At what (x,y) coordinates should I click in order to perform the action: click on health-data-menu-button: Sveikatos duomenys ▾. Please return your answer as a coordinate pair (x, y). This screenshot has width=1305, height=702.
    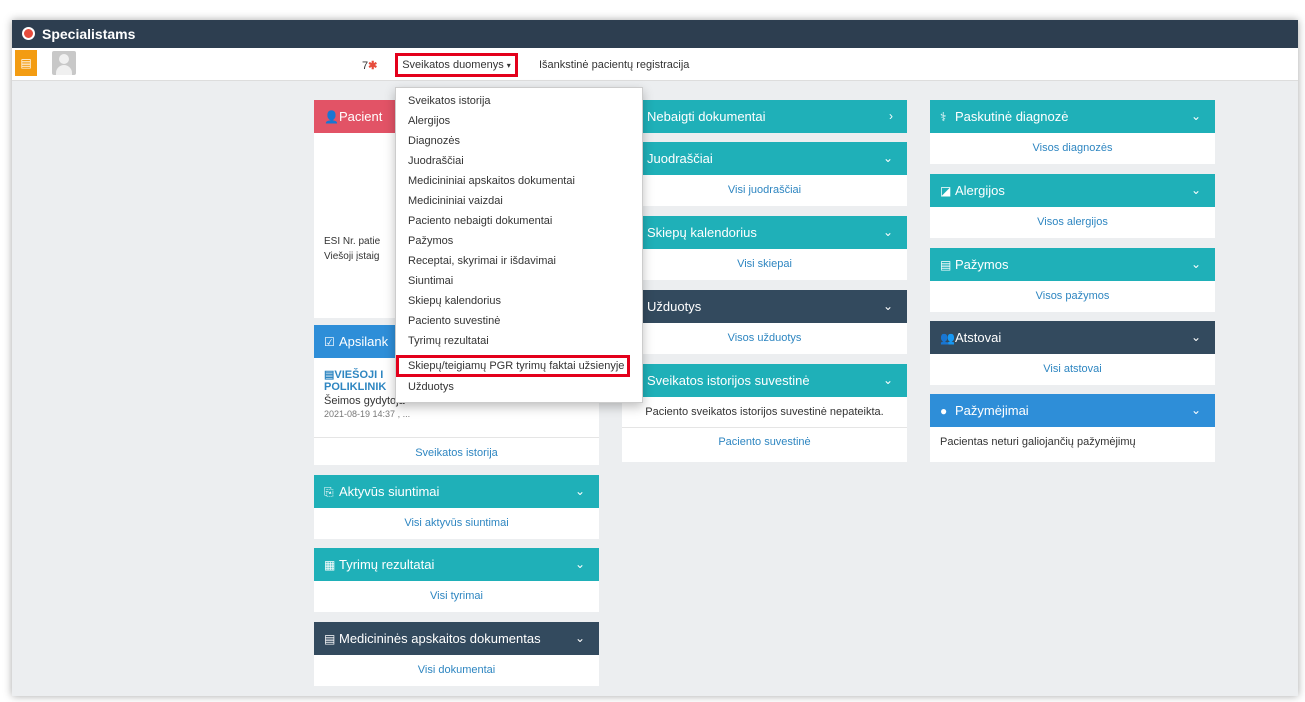
    Looking at the image, I should click on (456, 65).